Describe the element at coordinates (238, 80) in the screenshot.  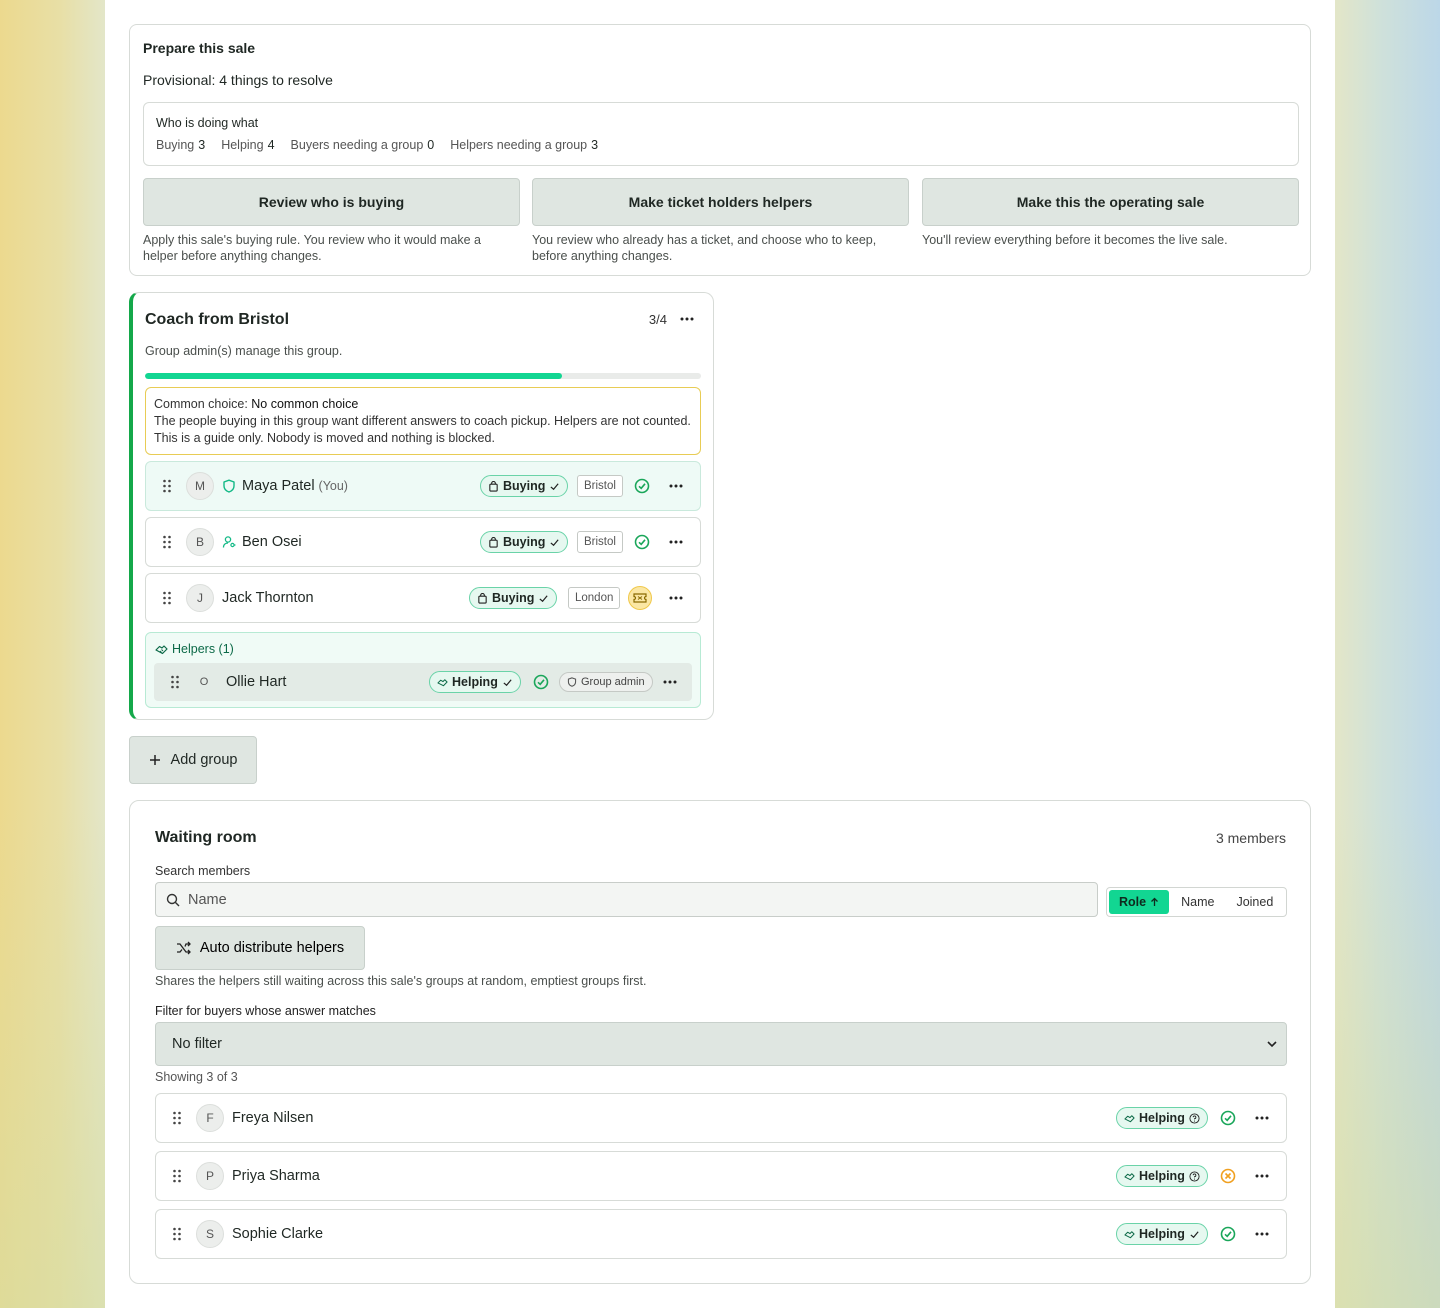
I see `provisional-status: Provisional: 4 things to resolve` at that location.